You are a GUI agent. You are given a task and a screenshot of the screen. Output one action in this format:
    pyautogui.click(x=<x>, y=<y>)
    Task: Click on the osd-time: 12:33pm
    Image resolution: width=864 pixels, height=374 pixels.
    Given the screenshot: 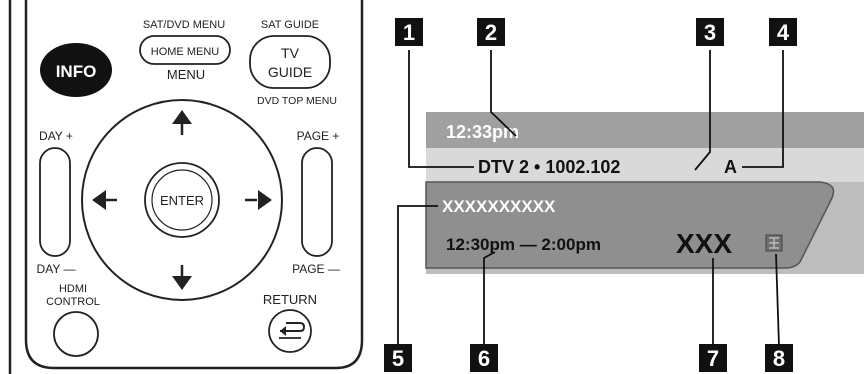 What is the action you would take?
    pyautogui.click(x=482, y=132)
    